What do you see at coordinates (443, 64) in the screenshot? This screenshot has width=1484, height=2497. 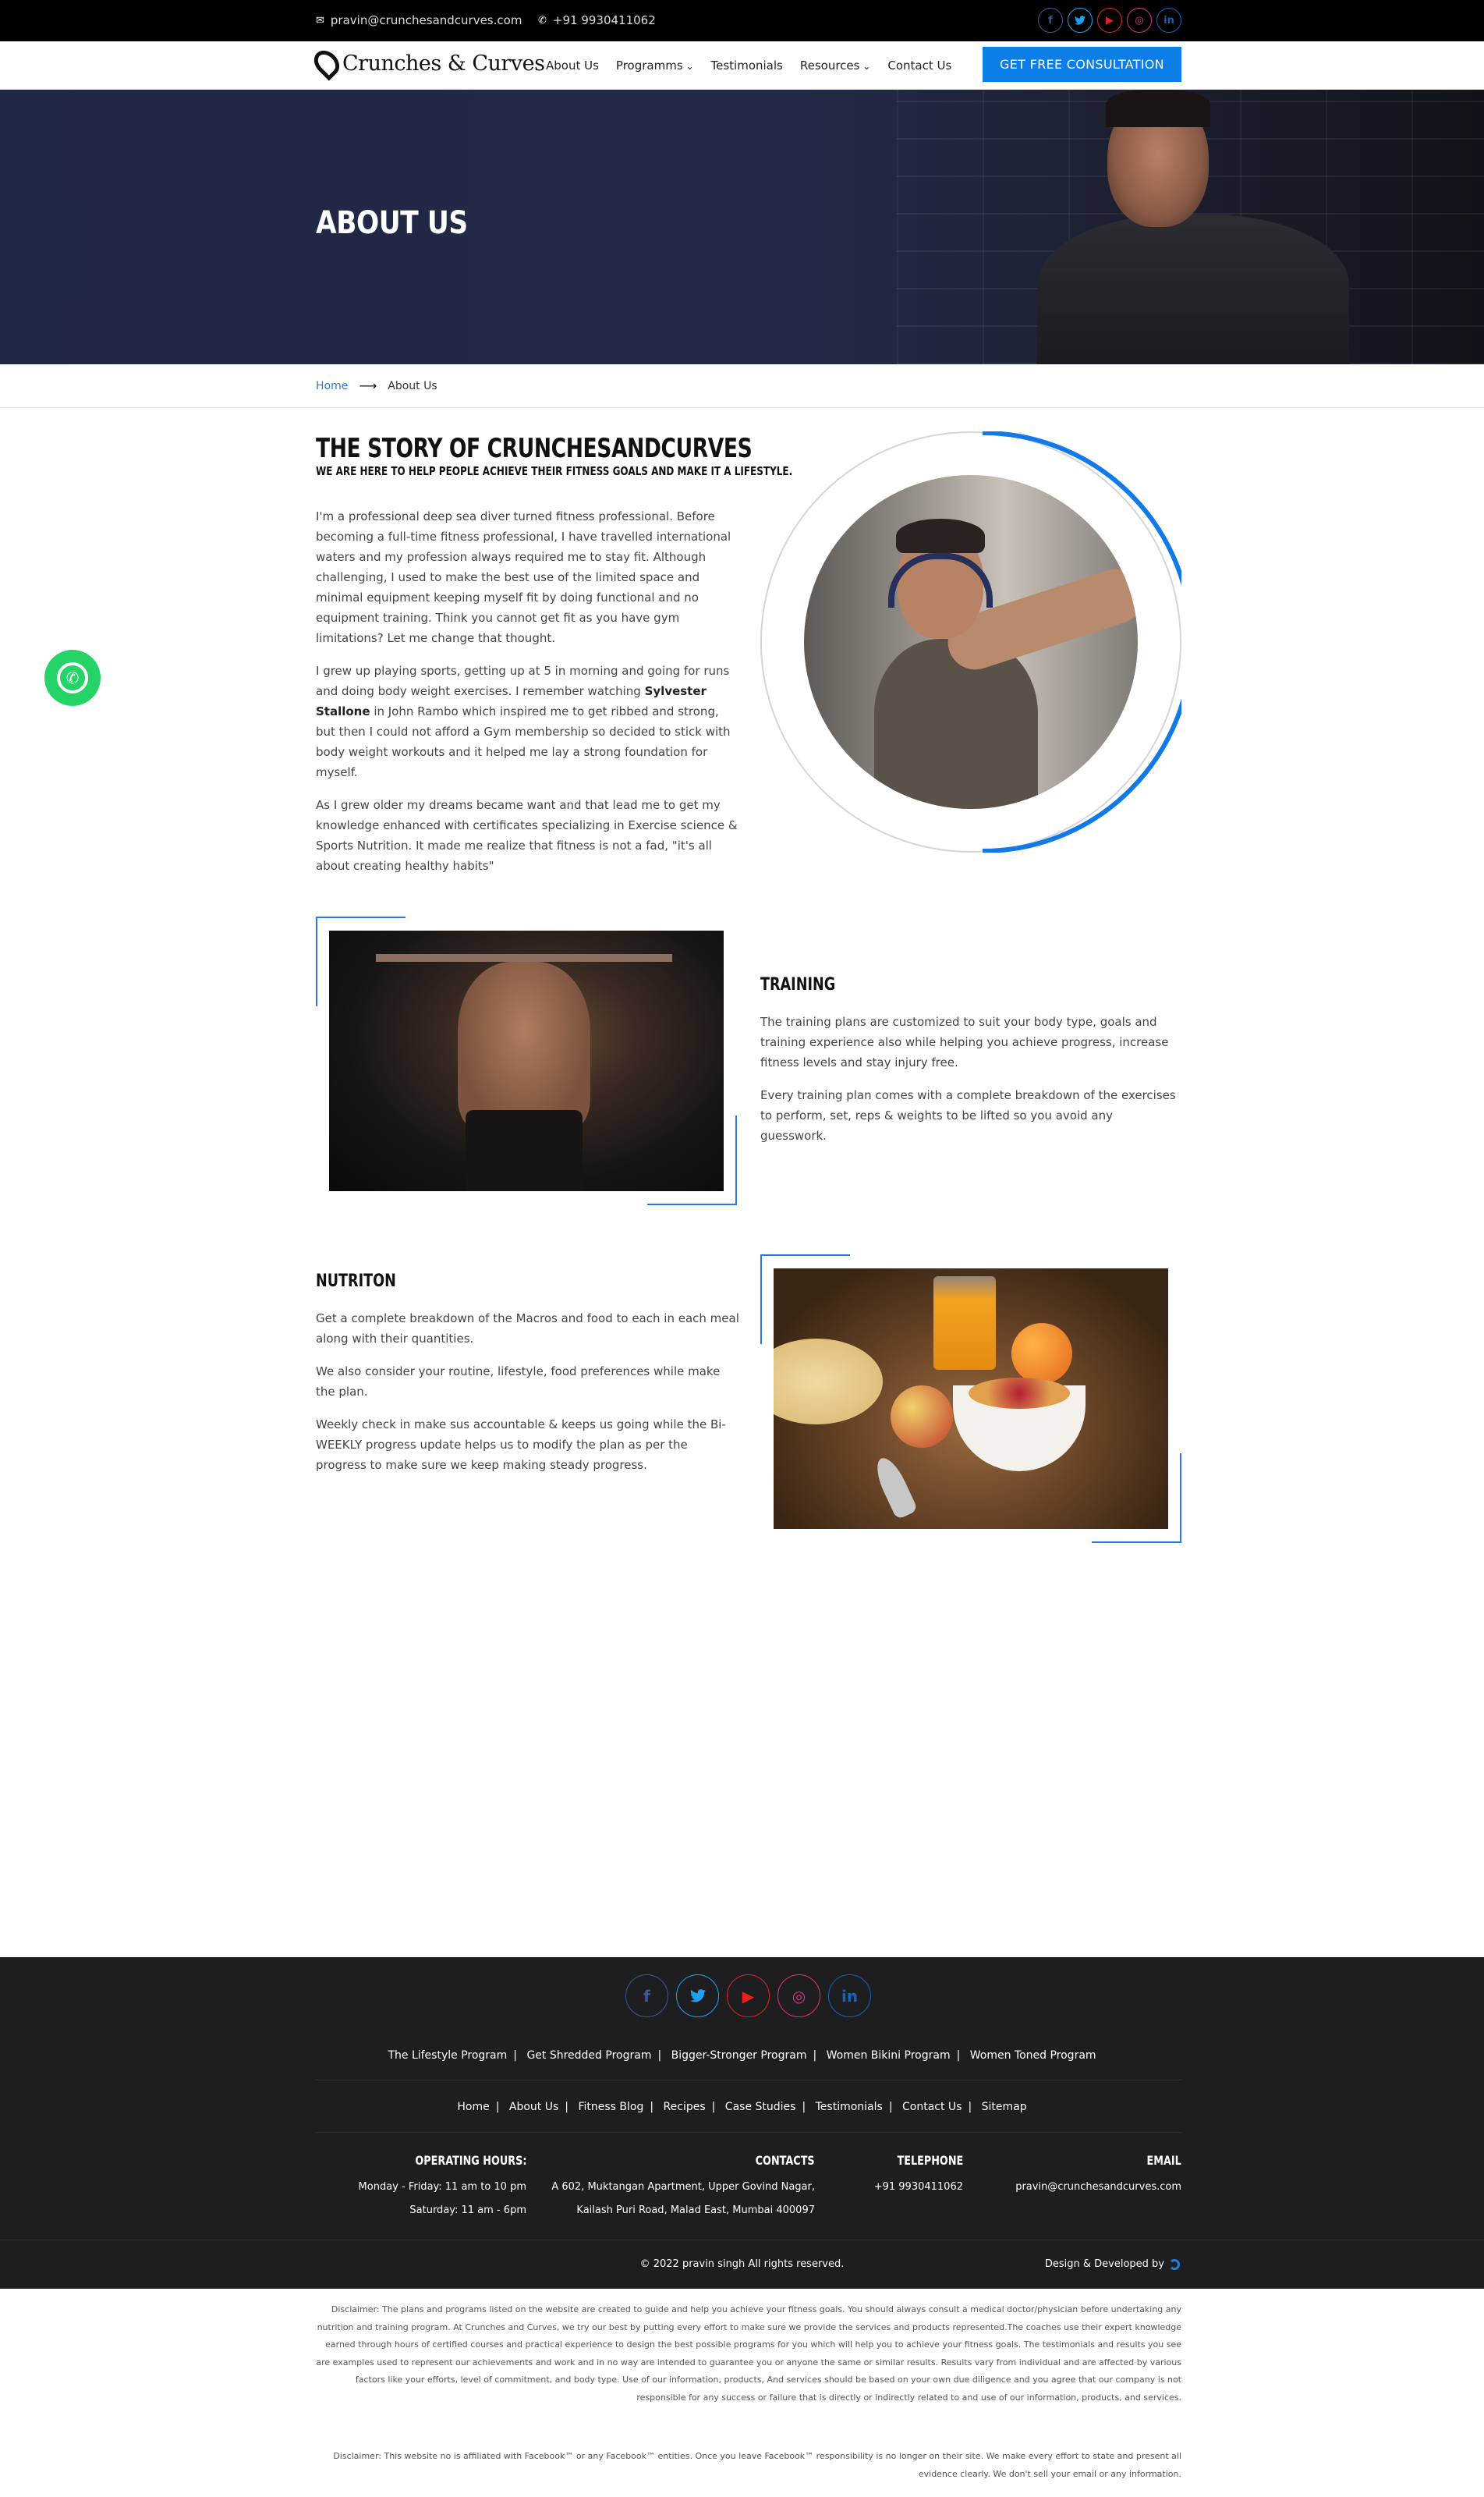 I see `logo-text: Crunches & Curves` at bounding box center [443, 64].